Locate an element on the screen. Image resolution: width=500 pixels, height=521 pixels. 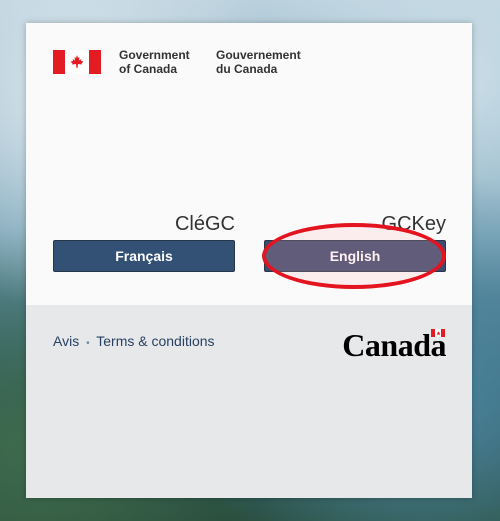
gov-fr-line1: Gouvernement is located at coordinates (258, 55).